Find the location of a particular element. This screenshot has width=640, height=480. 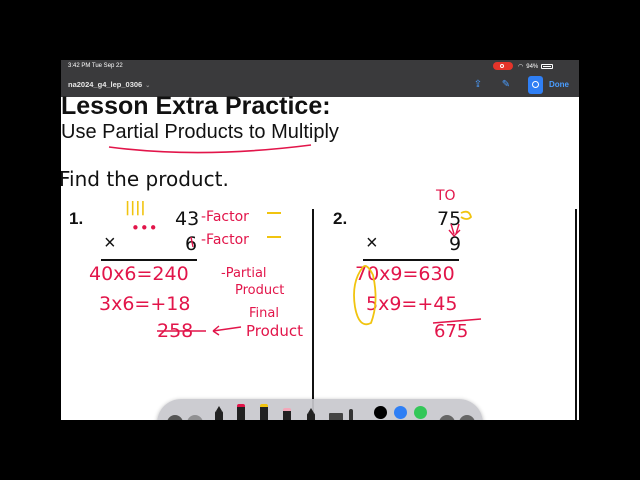

color-swatch-blue is located at coordinates (400, 412).